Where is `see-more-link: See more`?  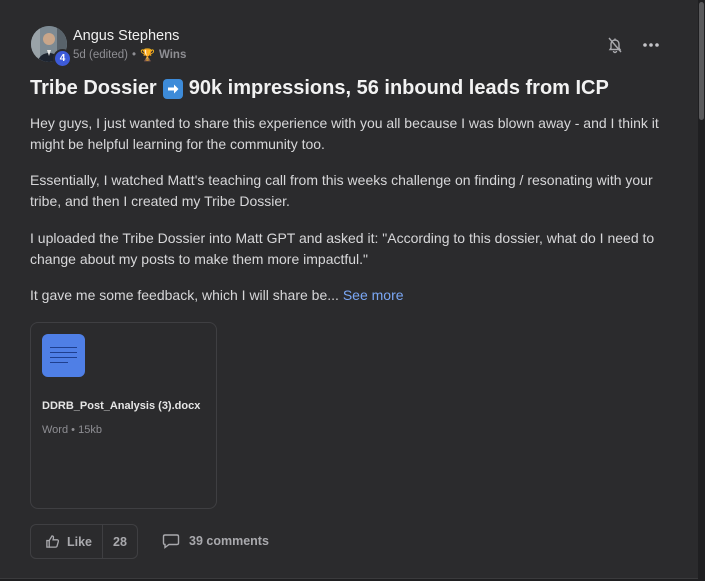 see-more-link: See more is located at coordinates (373, 295).